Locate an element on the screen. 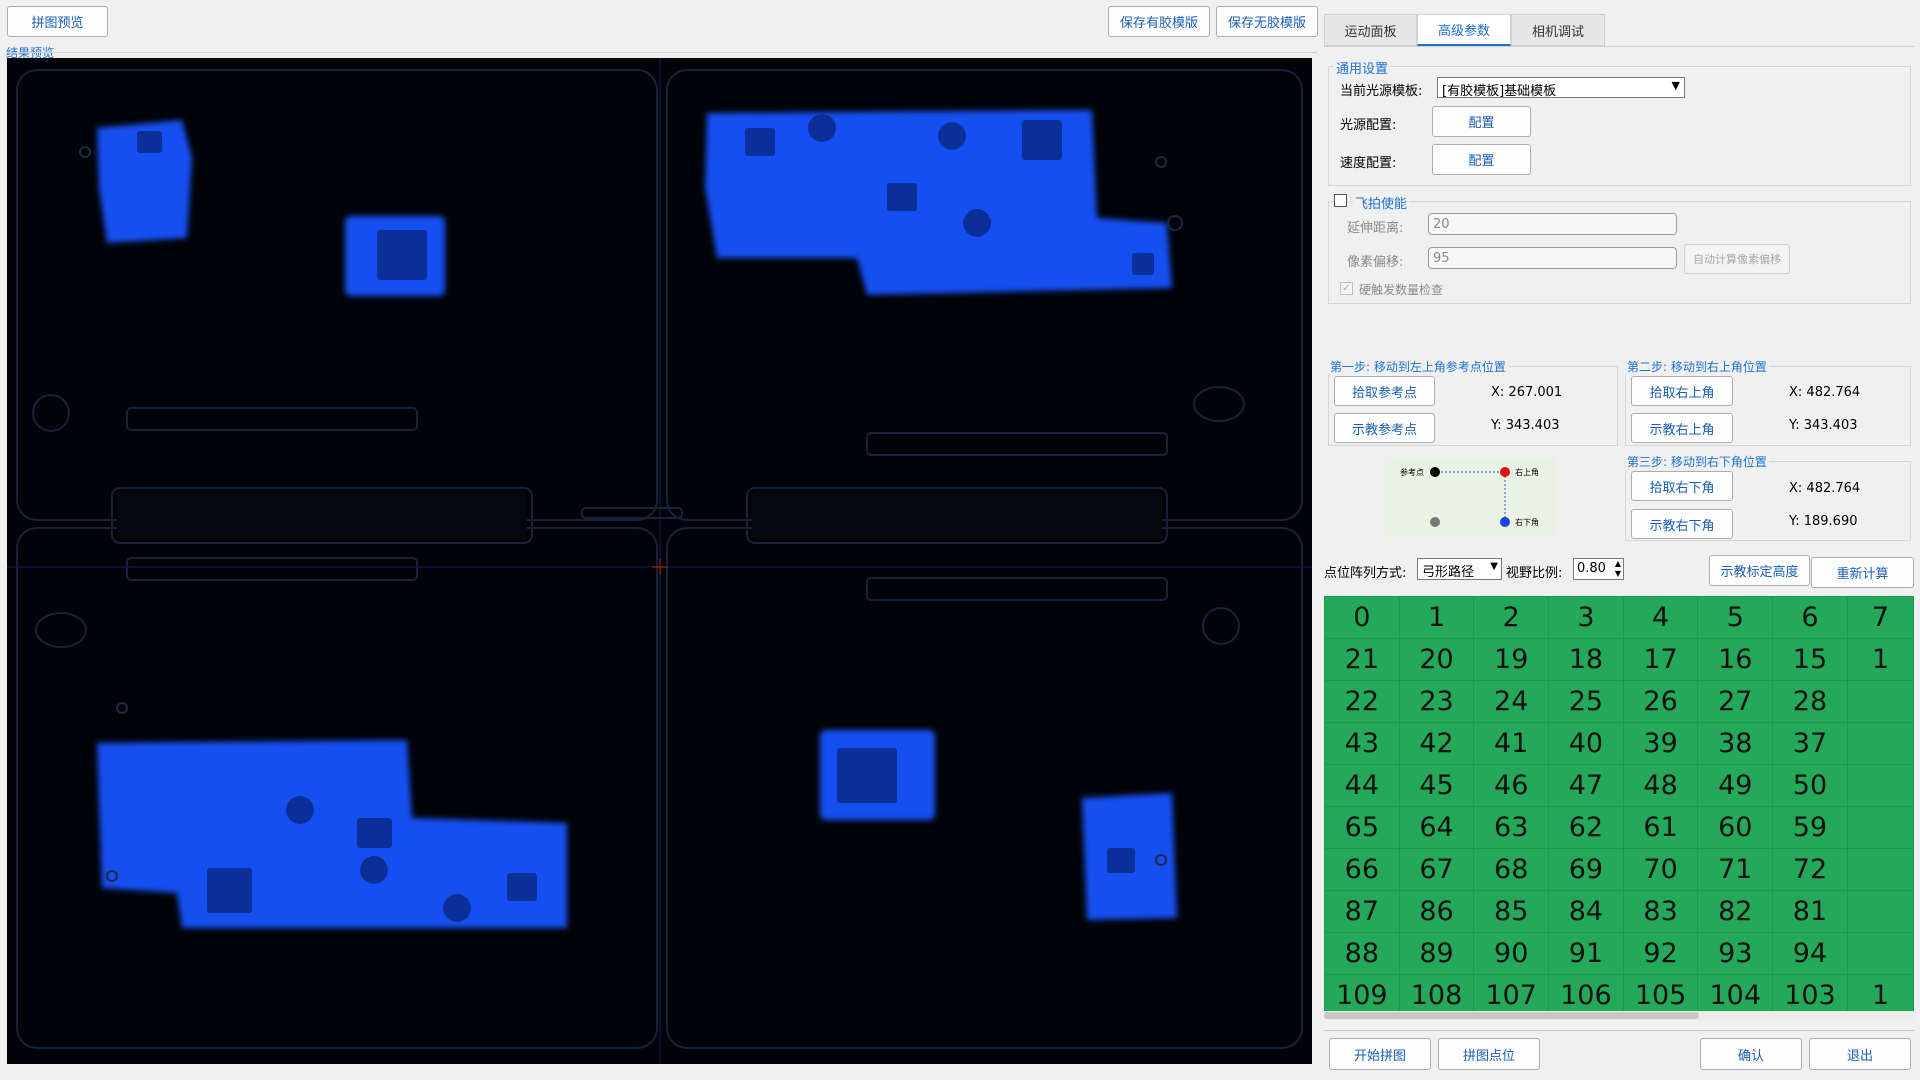  grid-cell: 26 is located at coordinates (1660, 701).